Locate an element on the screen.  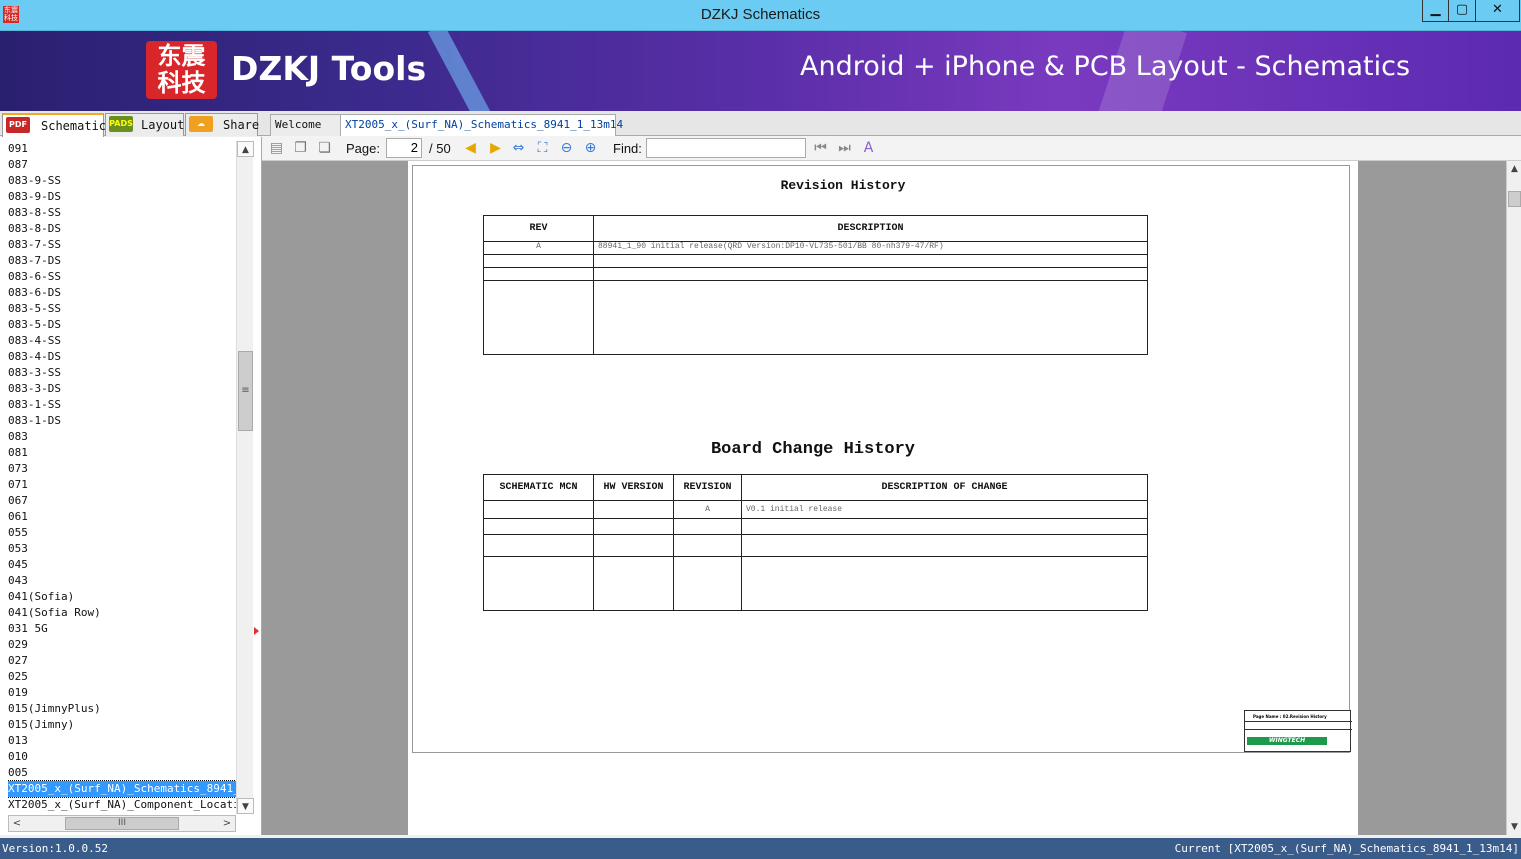
zoom-out-icon: ⊖ is located at coordinates (566, 148).